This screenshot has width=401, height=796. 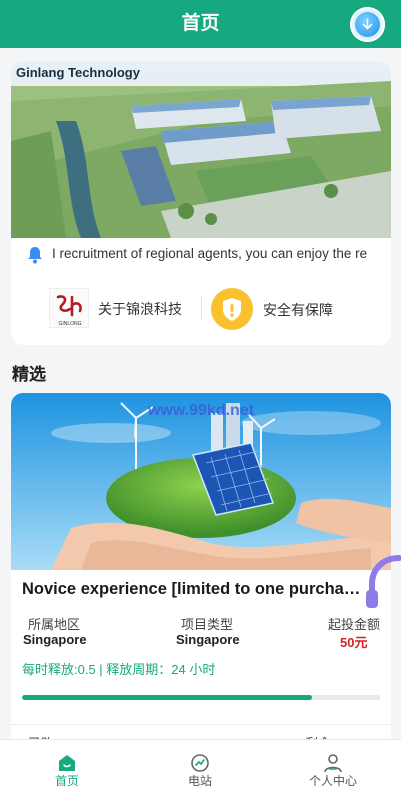 I want to click on user-icon, so click(x=333, y=763).